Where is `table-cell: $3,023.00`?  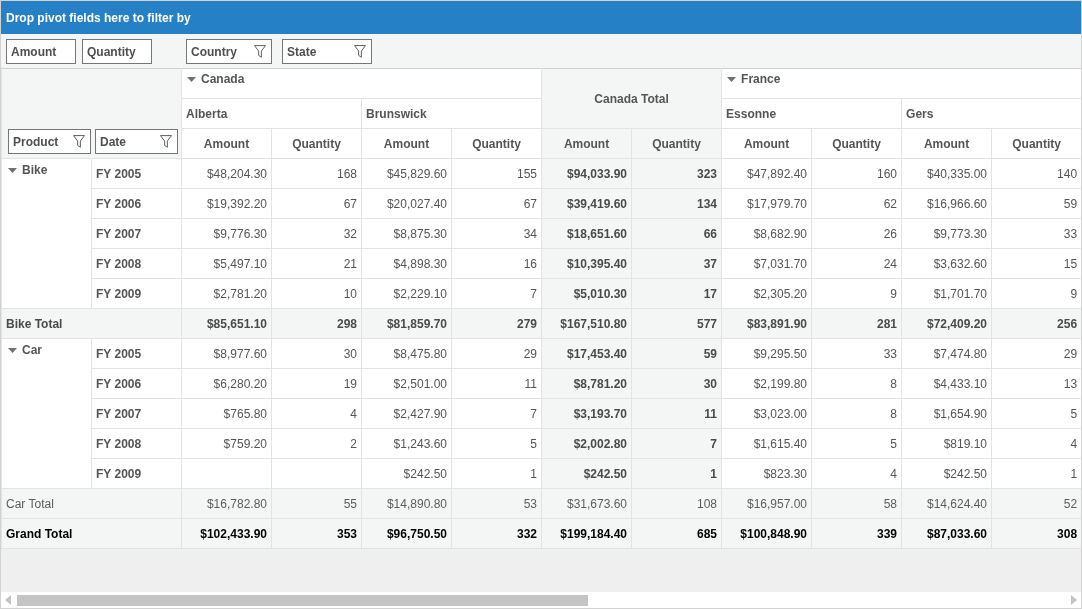
table-cell: $3,023.00 is located at coordinates (766, 413).